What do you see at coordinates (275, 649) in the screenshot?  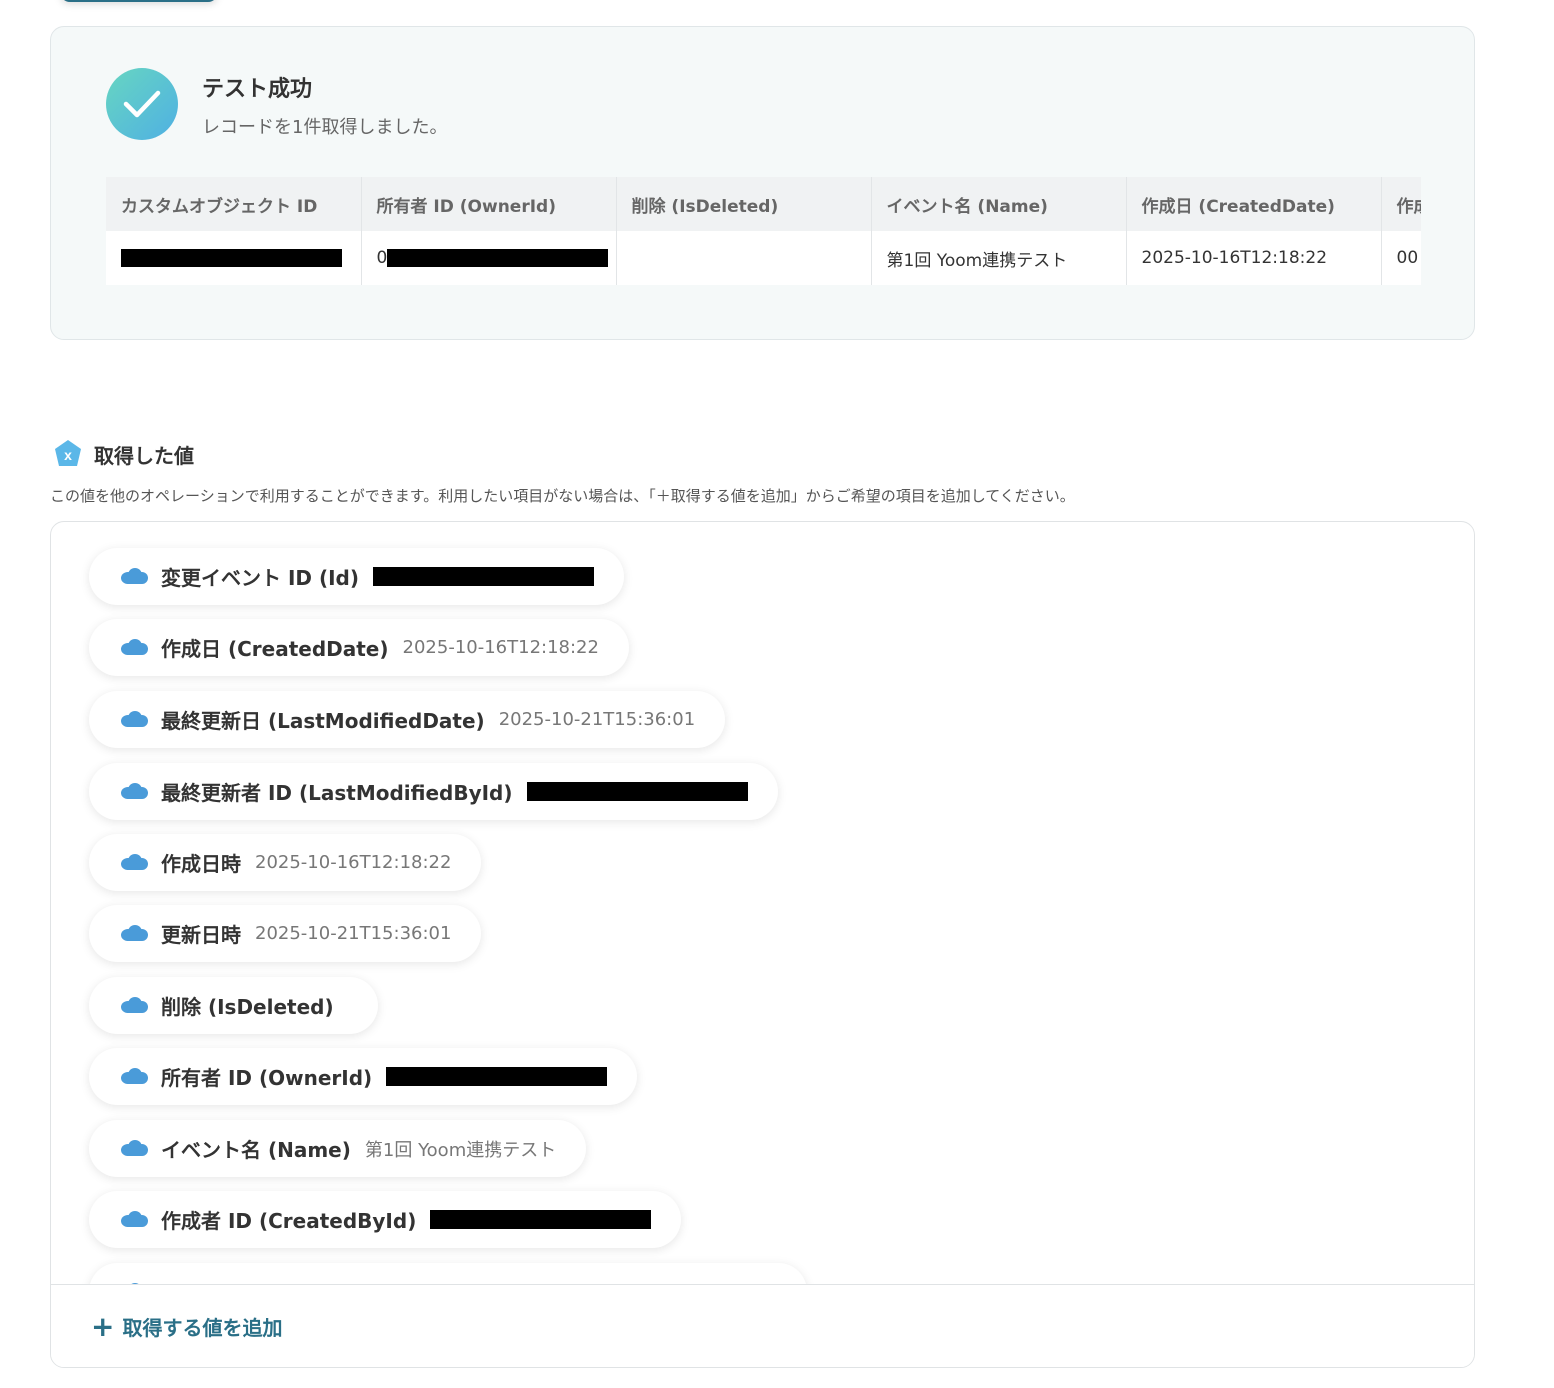 I see `value-label: 作成日 (CreatedDate)` at bounding box center [275, 649].